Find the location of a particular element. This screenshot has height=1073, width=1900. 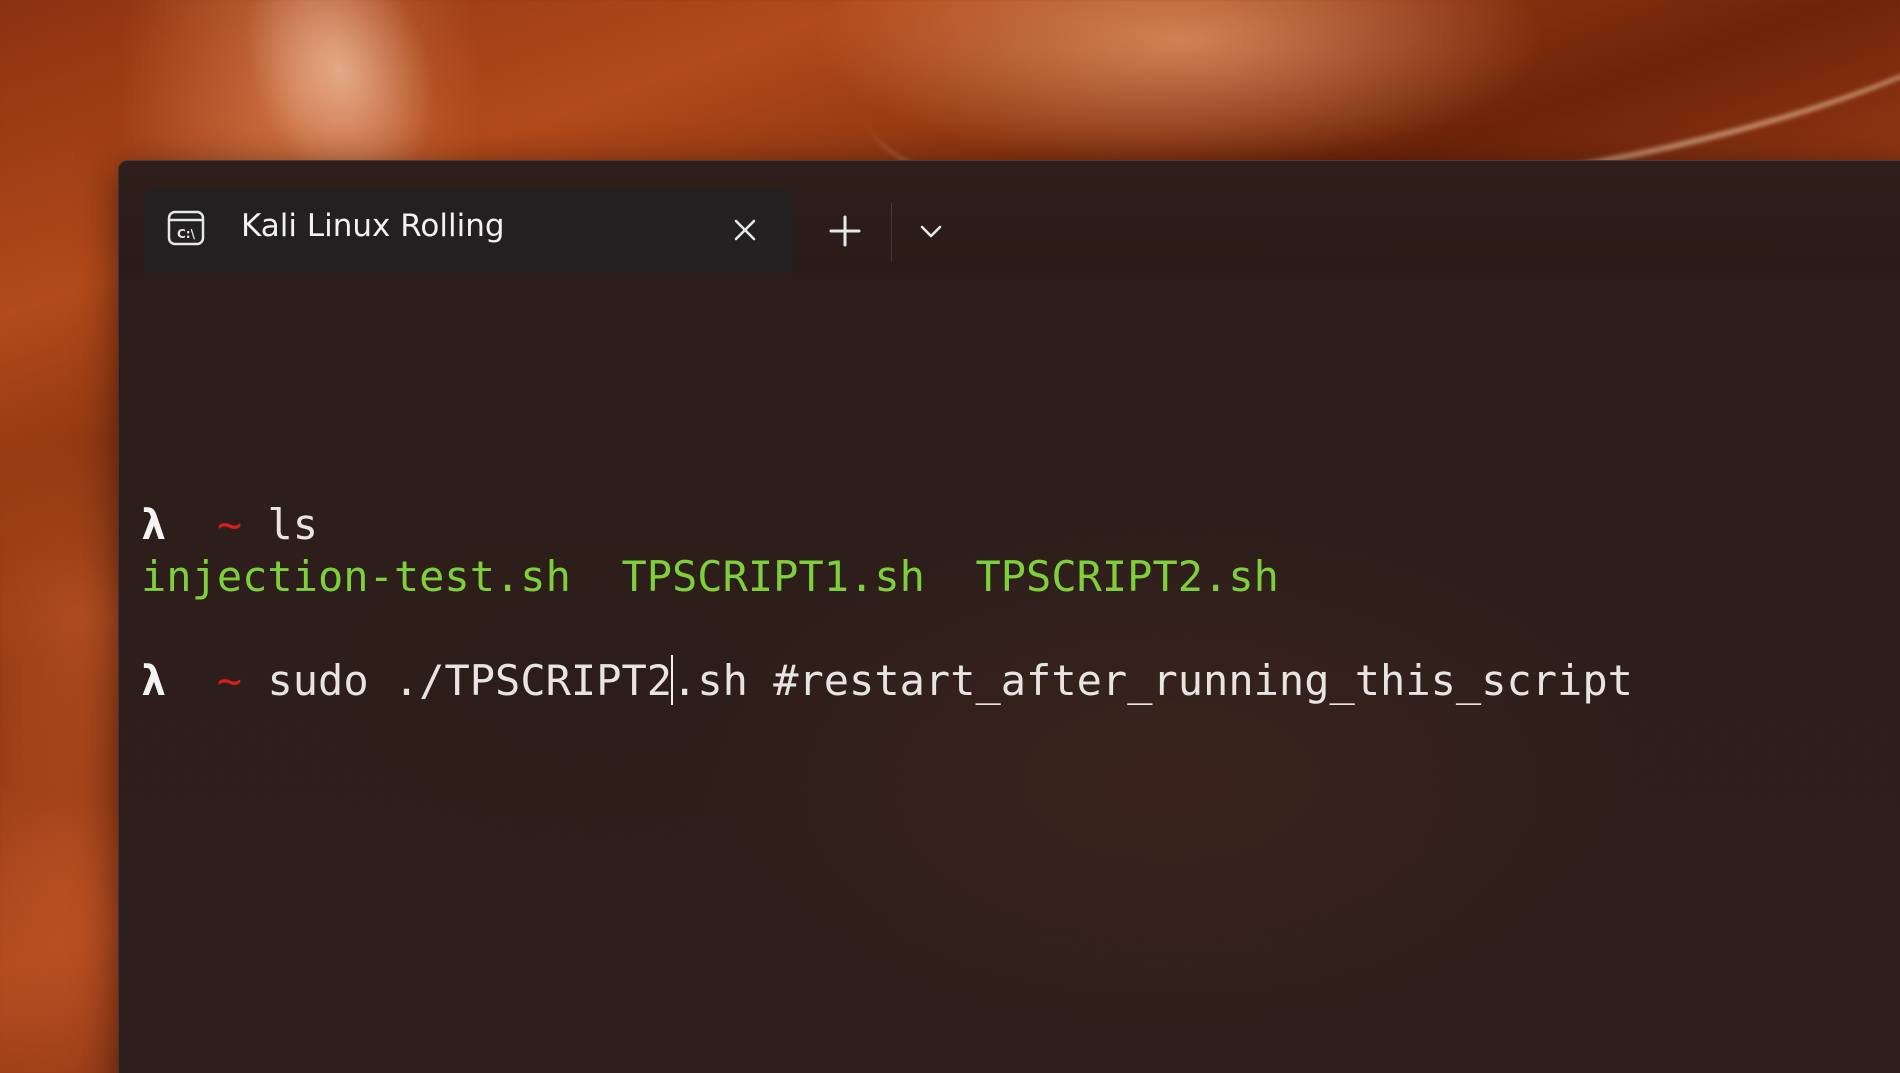

close-icon is located at coordinates (745, 230).